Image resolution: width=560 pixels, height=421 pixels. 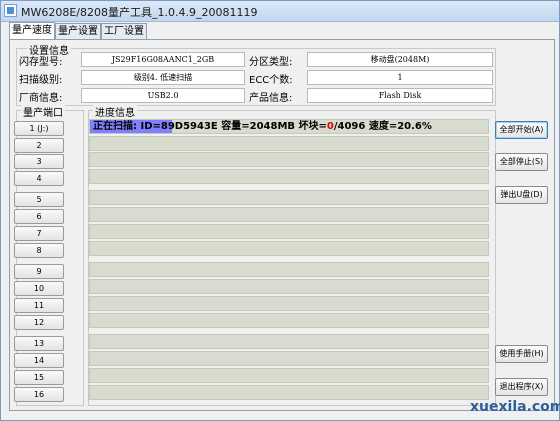 What do you see at coordinates (39, 360) in the screenshot?
I see `port-button-14: 14` at bounding box center [39, 360].